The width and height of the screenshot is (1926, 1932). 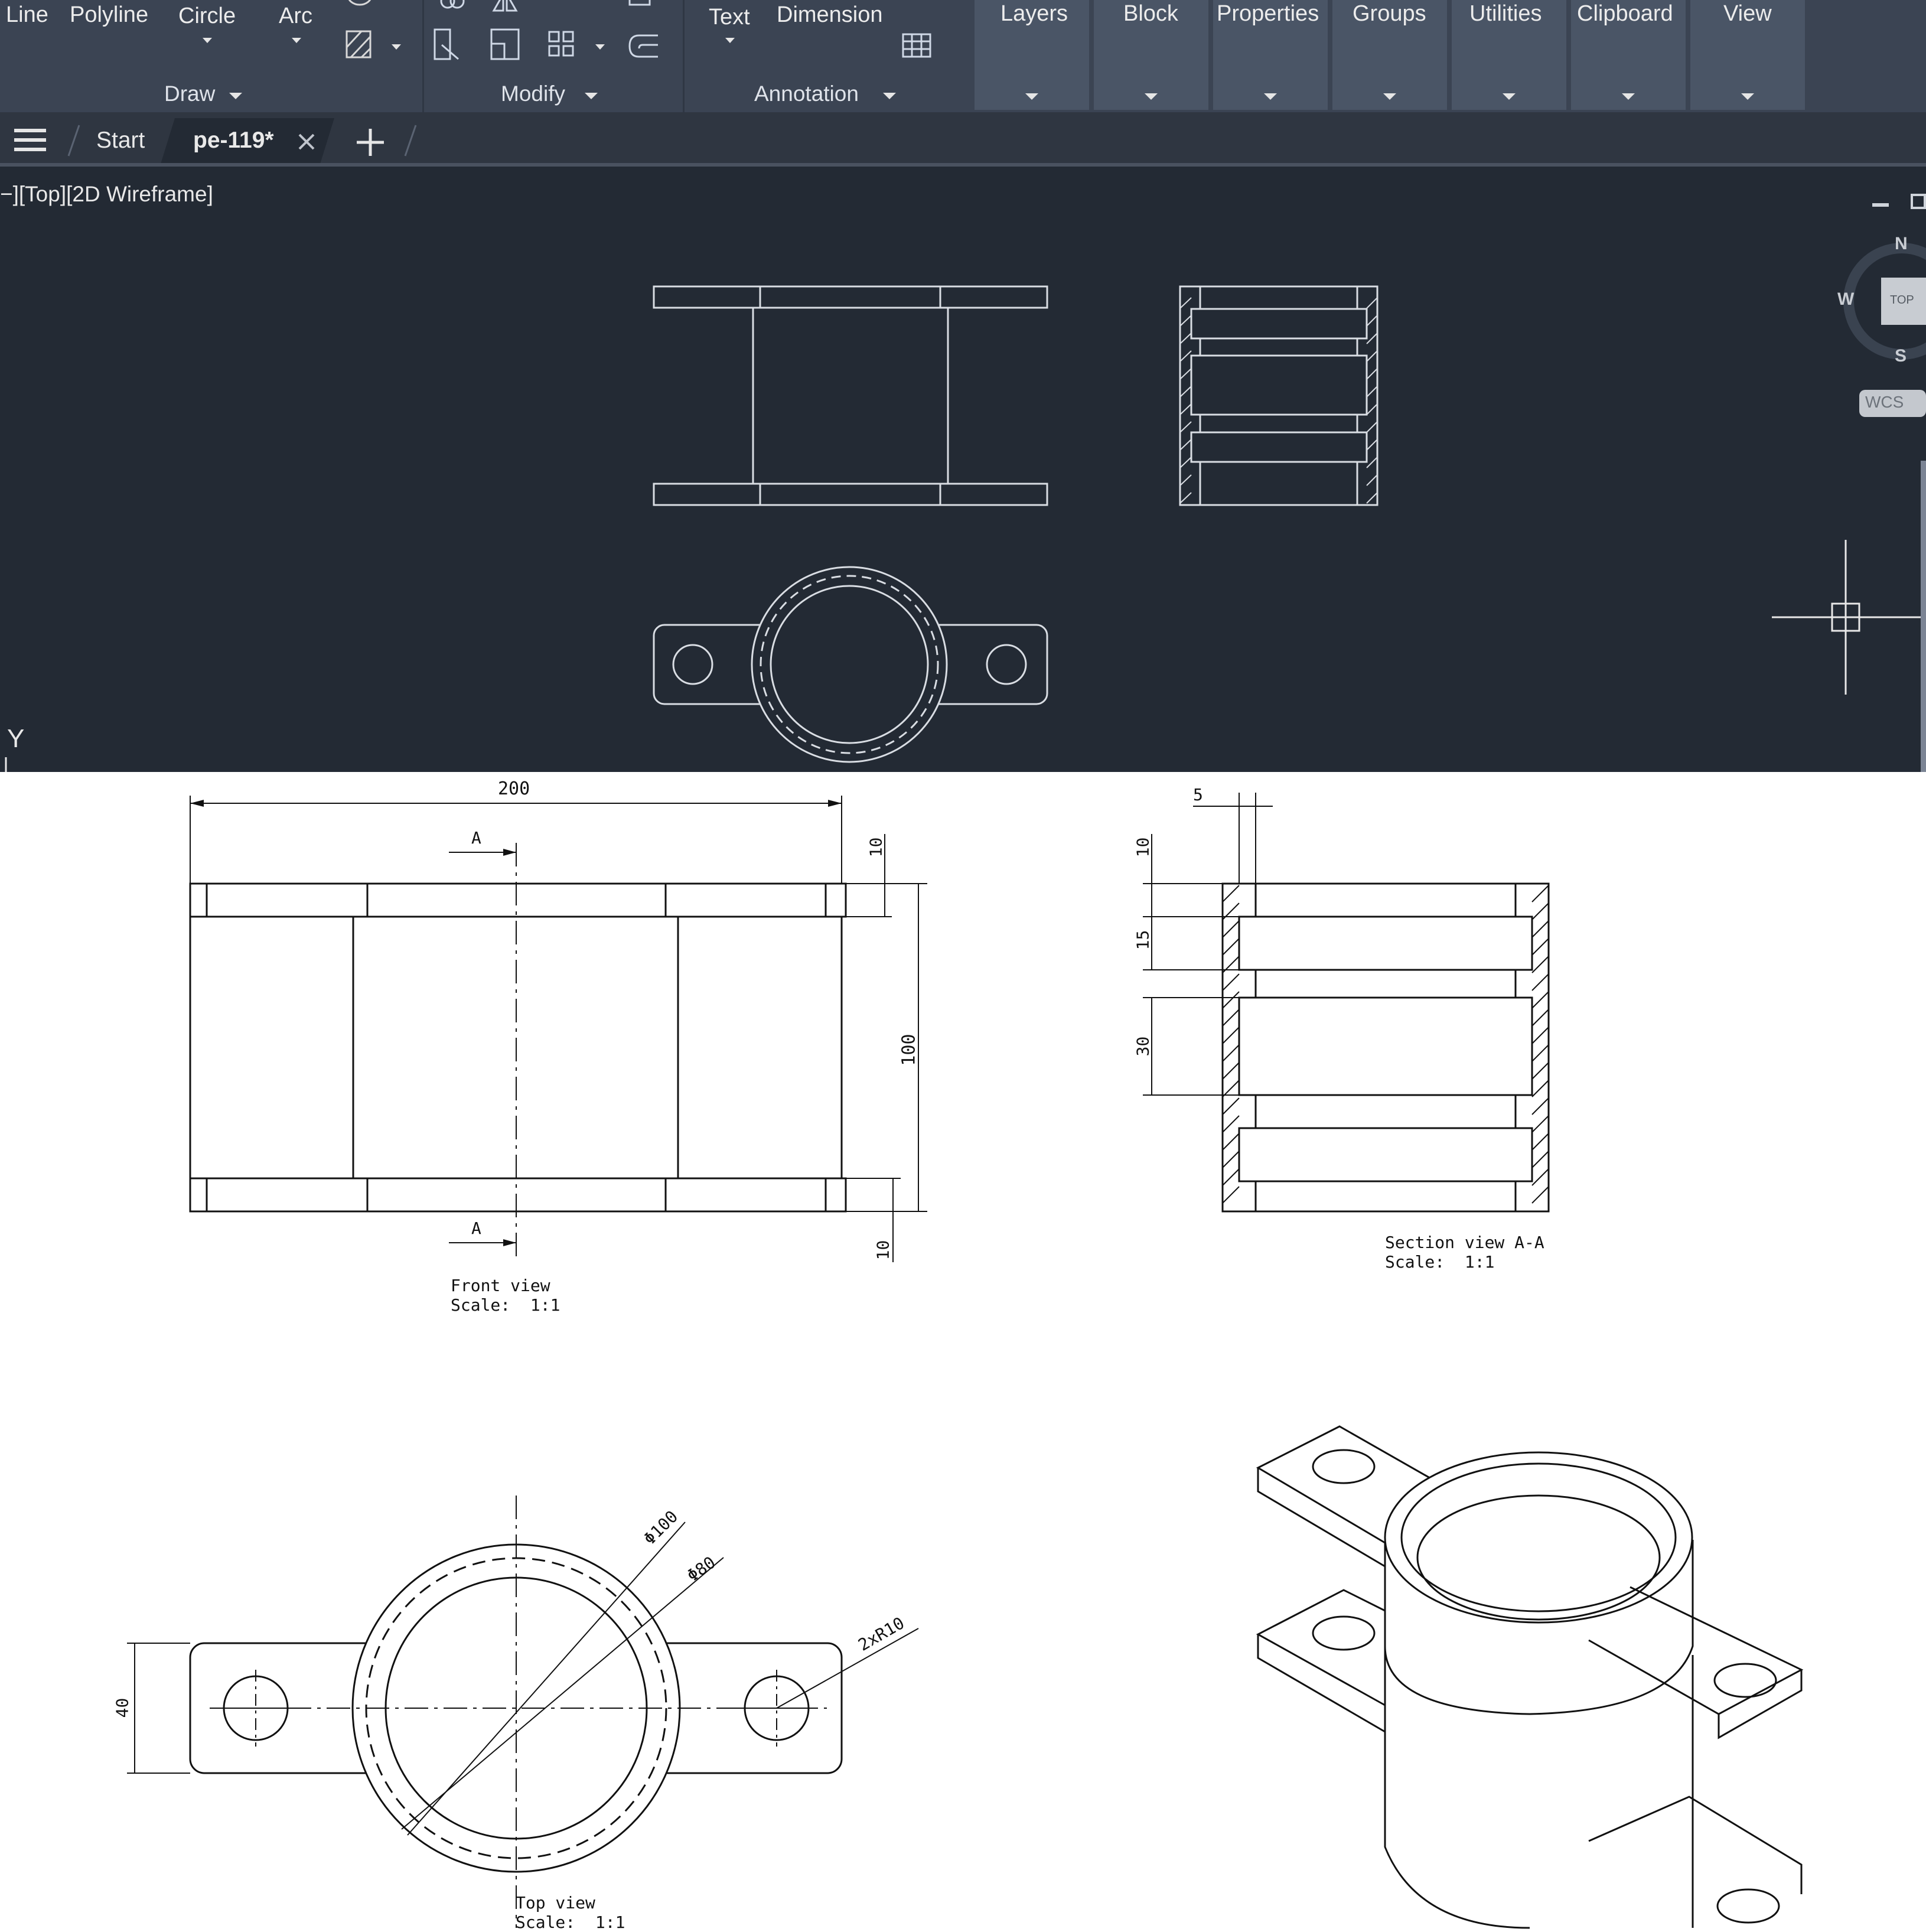 What do you see at coordinates (207, 17) in the screenshot?
I see `circle-button: Circle` at bounding box center [207, 17].